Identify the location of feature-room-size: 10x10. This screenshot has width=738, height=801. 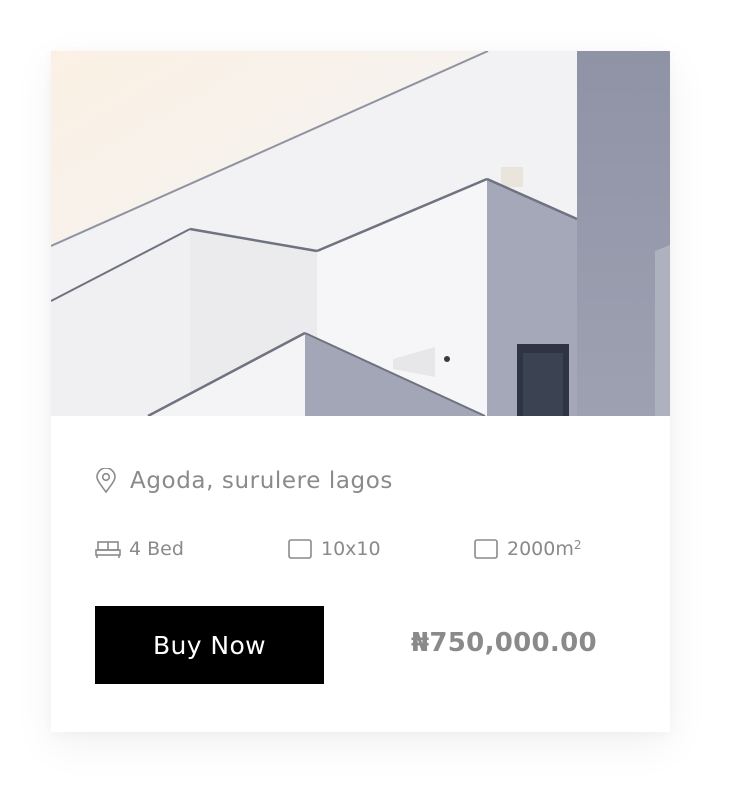
(334, 549).